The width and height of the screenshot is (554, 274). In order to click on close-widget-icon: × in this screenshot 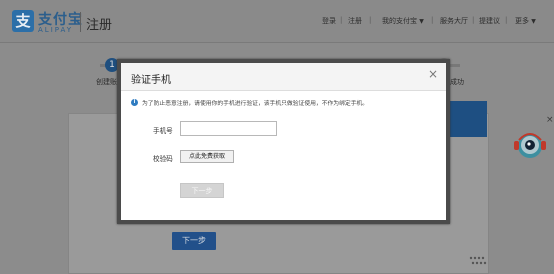, I will do `click(550, 120)`.